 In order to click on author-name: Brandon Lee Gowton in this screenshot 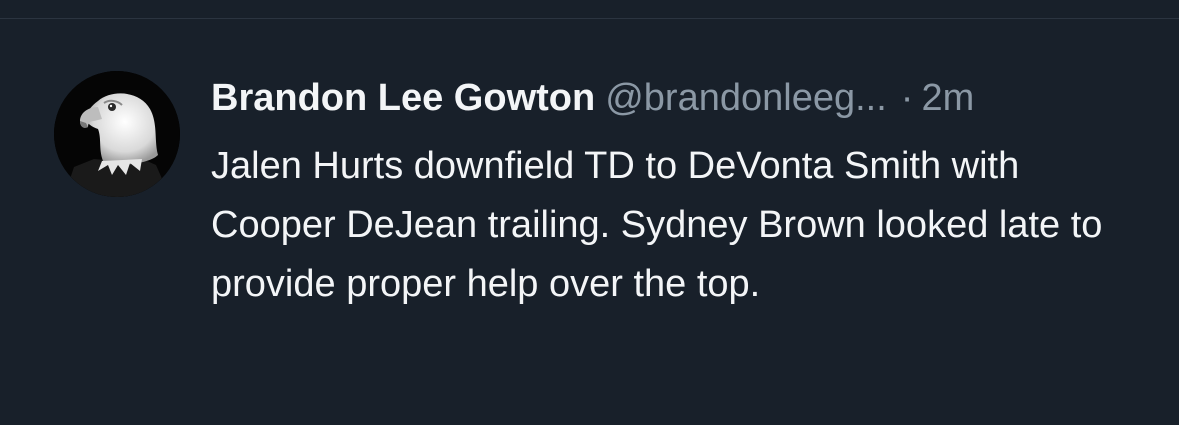, I will do `click(403, 98)`.